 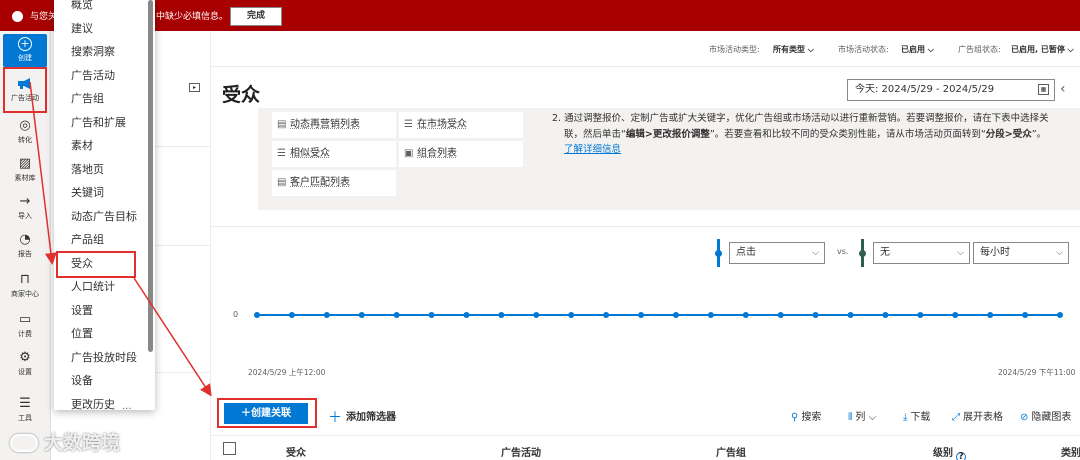 What do you see at coordinates (150, 176) in the screenshot?
I see `menu-scrollbar` at bounding box center [150, 176].